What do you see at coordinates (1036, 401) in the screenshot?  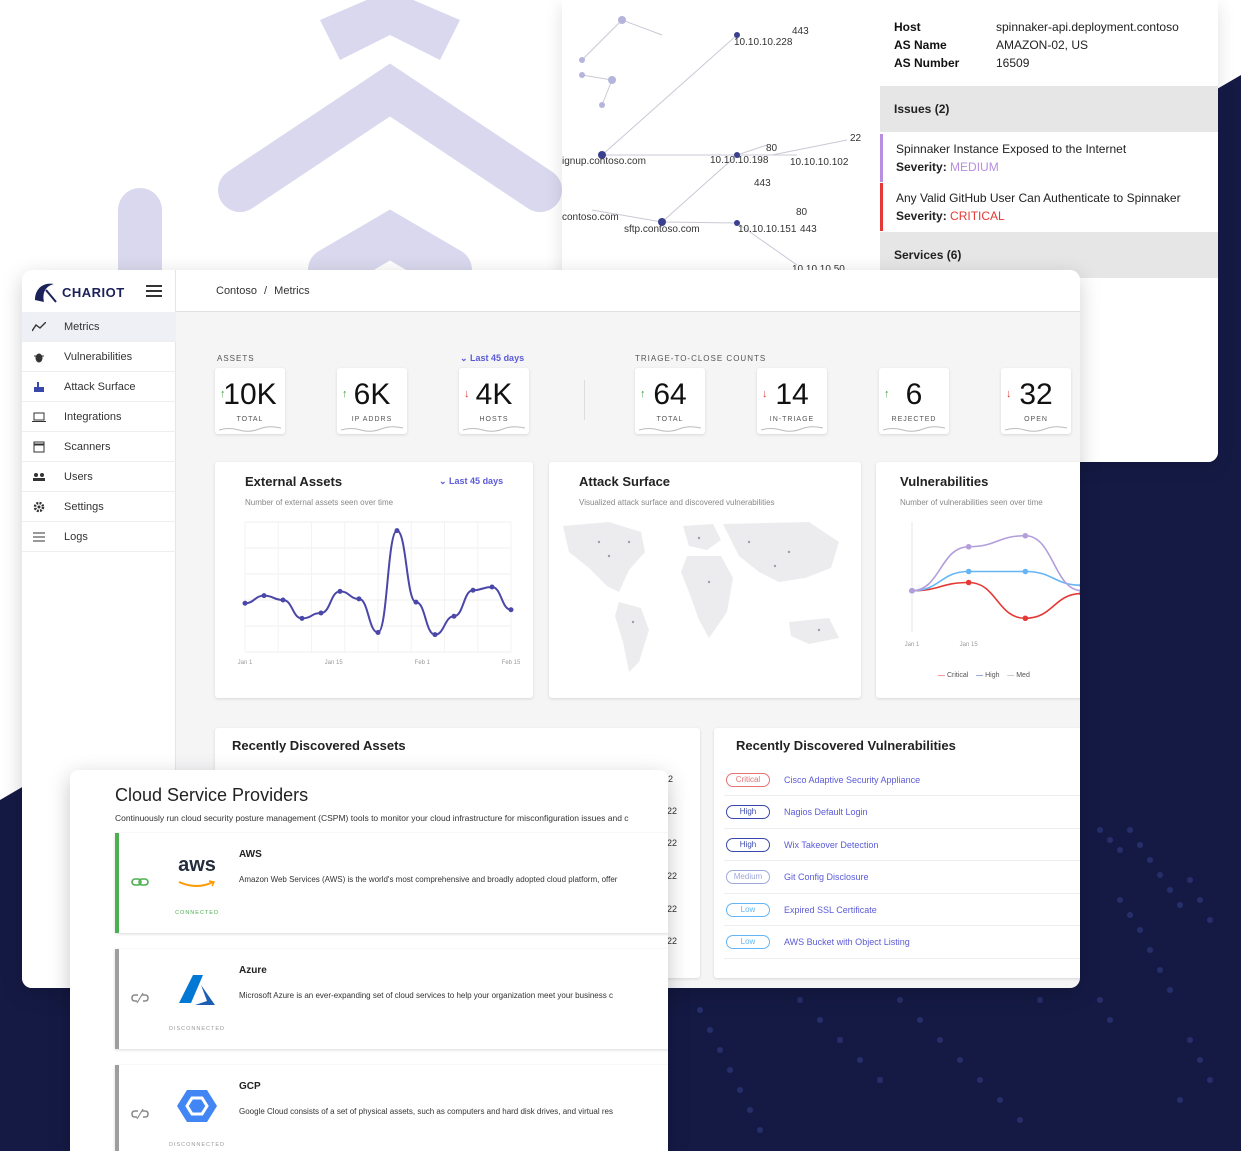 I see `stat-card: ↓ 32 OPEN` at bounding box center [1036, 401].